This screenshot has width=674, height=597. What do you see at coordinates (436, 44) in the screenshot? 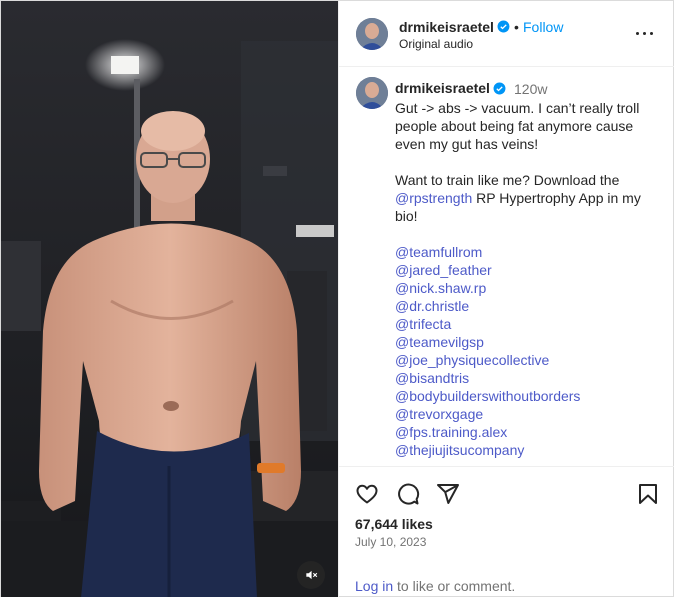
I see `original-audio-link: Original audio` at bounding box center [436, 44].